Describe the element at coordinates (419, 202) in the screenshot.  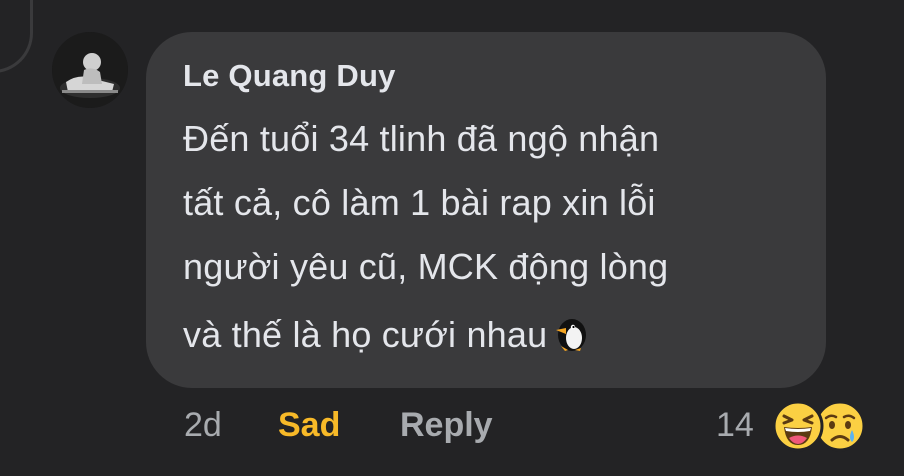
I see `comment-text-line: tất cả, cô làm 1 bài rap xin lỗi` at that location.